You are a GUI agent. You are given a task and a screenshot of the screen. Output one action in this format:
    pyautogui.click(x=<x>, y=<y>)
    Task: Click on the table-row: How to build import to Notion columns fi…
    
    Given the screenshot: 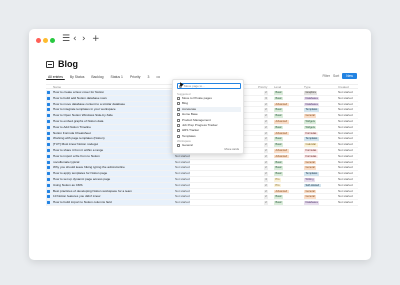 What is the action you would take?
    pyautogui.click(x=202, y=203)
    